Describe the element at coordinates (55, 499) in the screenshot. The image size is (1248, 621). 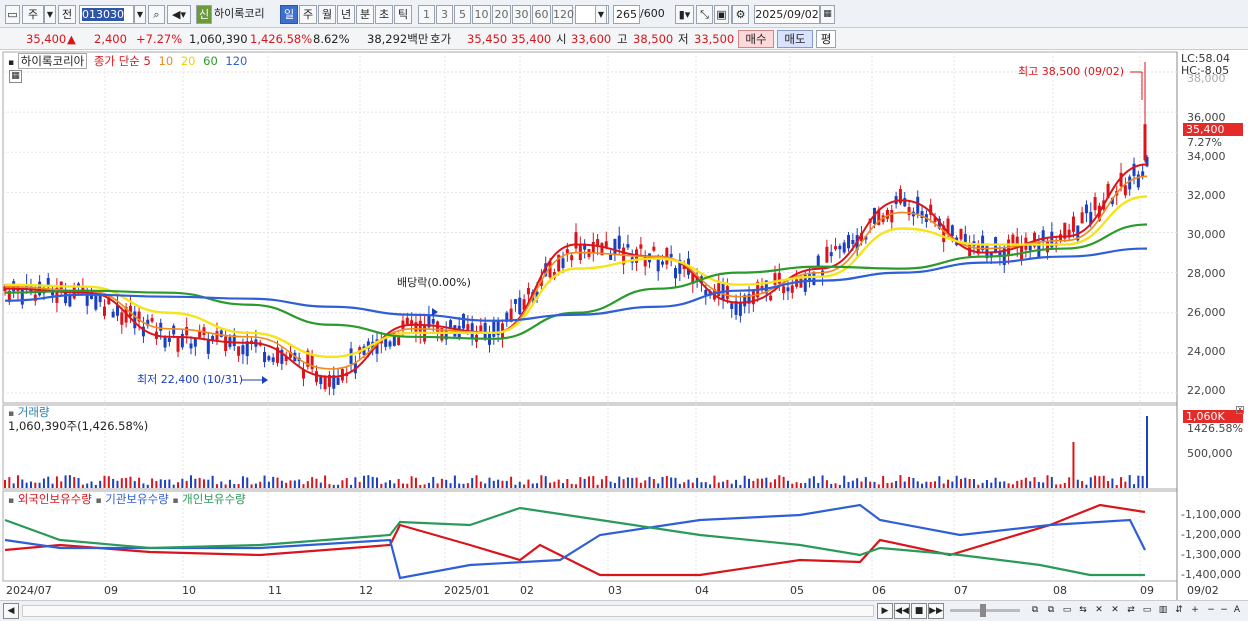
I see `foreign-holder-label: 외국인보유수량` at that location.